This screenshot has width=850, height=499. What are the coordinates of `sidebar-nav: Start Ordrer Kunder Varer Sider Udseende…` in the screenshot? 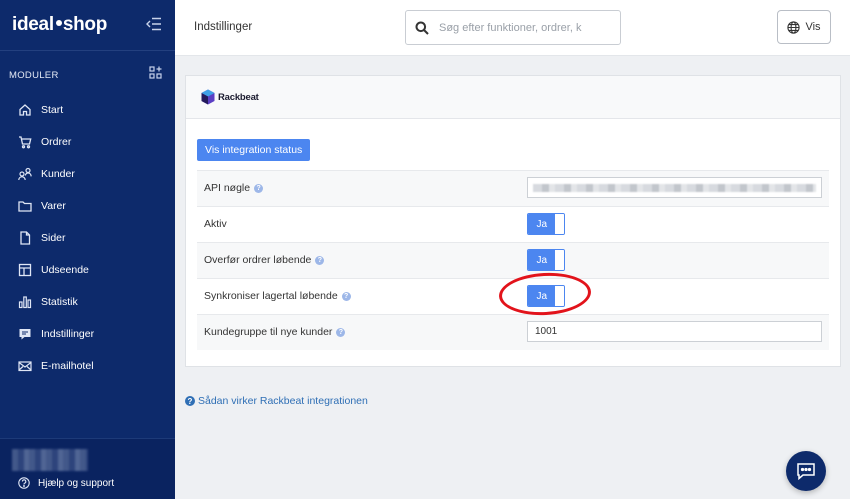 It's located at (87, 238).